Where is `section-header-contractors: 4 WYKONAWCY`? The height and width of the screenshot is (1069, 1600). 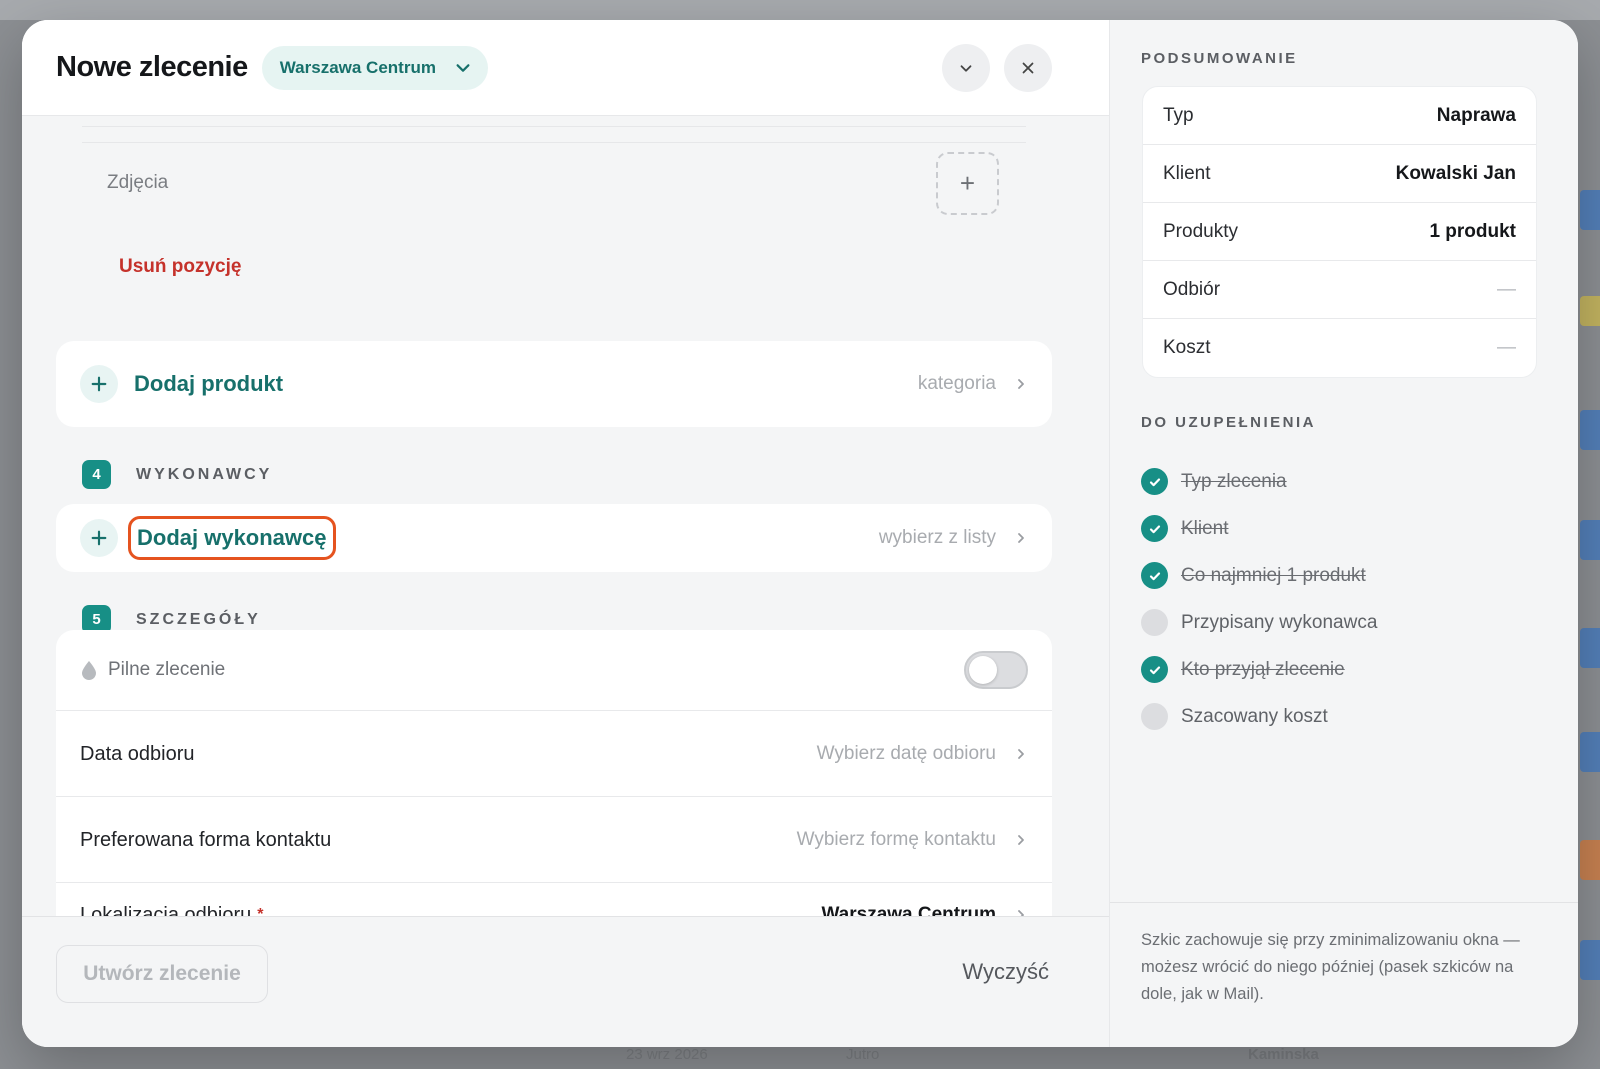 section-header-contractors: 4 WYKONAWCY is located at coordinates (177, 474).